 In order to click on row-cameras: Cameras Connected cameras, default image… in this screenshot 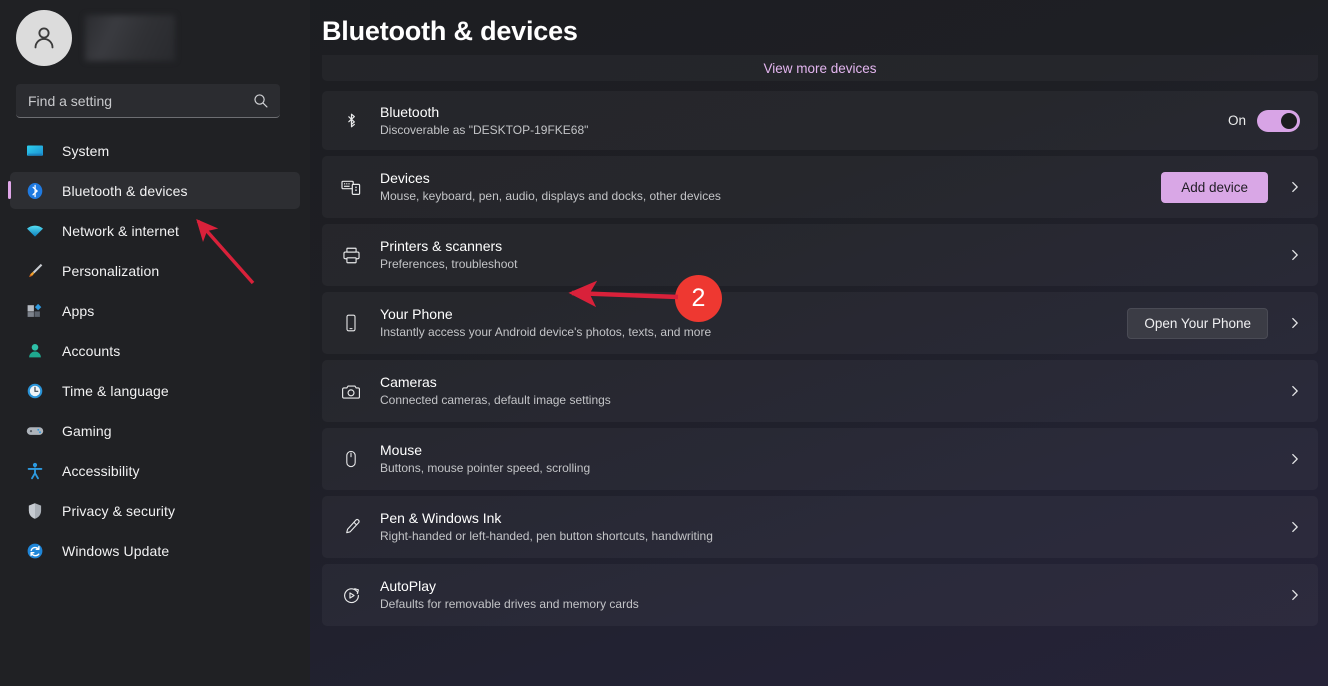, I will do `click(820, 391)`.